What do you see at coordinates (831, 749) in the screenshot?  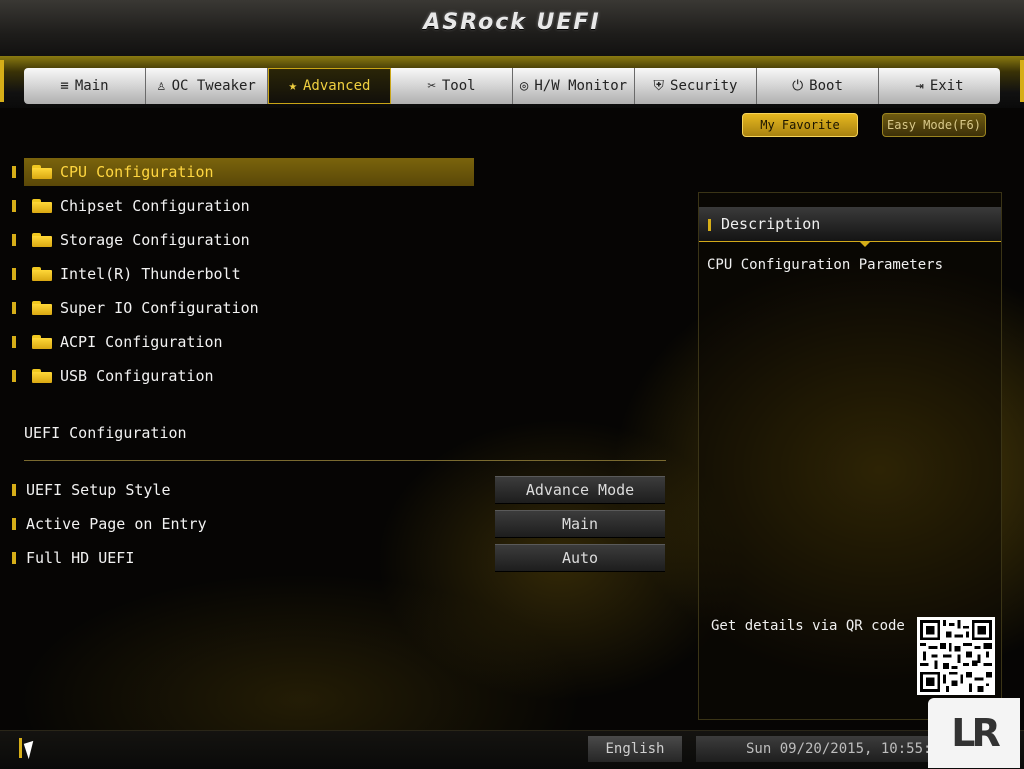 I see `datetime-display: Sun 09/20/2015, 10:55:0` at bounding box center [831, 749].